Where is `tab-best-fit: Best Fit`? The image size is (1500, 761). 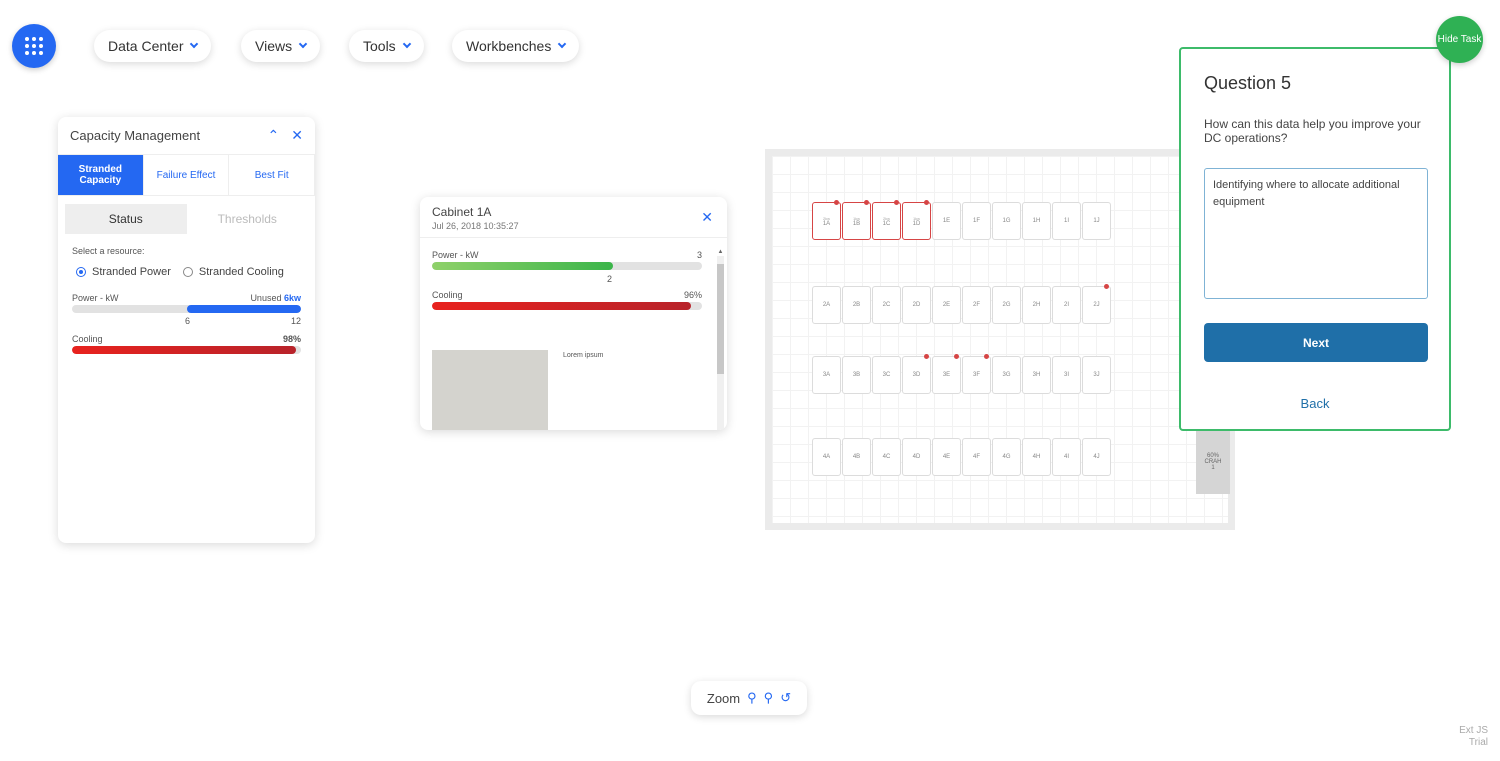
tab-best-fit: Best Fit is located at coordinates (272, 175).